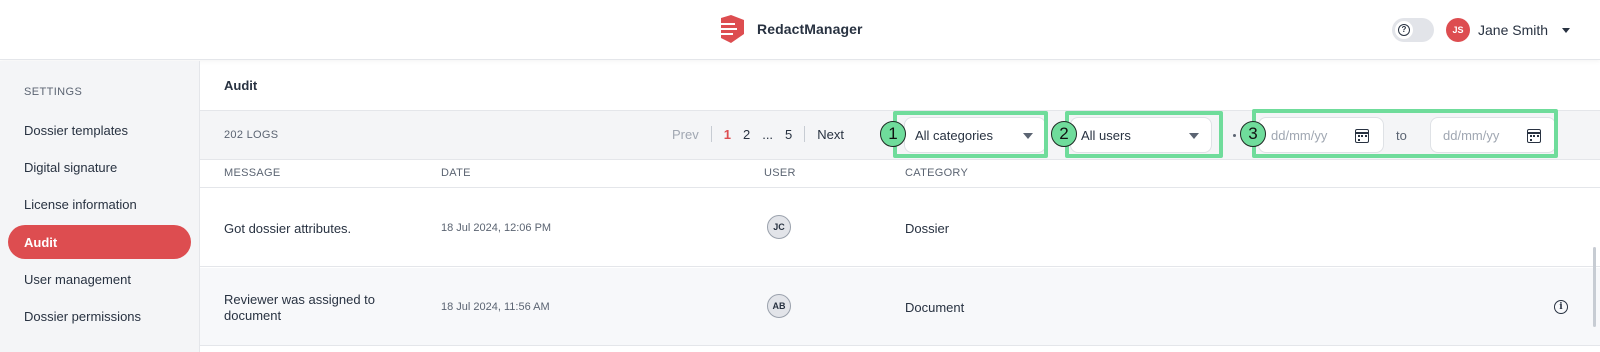 This screenshot has height=352, width=1600. What do you see at coordinates (1458, 30) in the screenshot?
I see `avatar: JS` at bounding box center [1458, 30].